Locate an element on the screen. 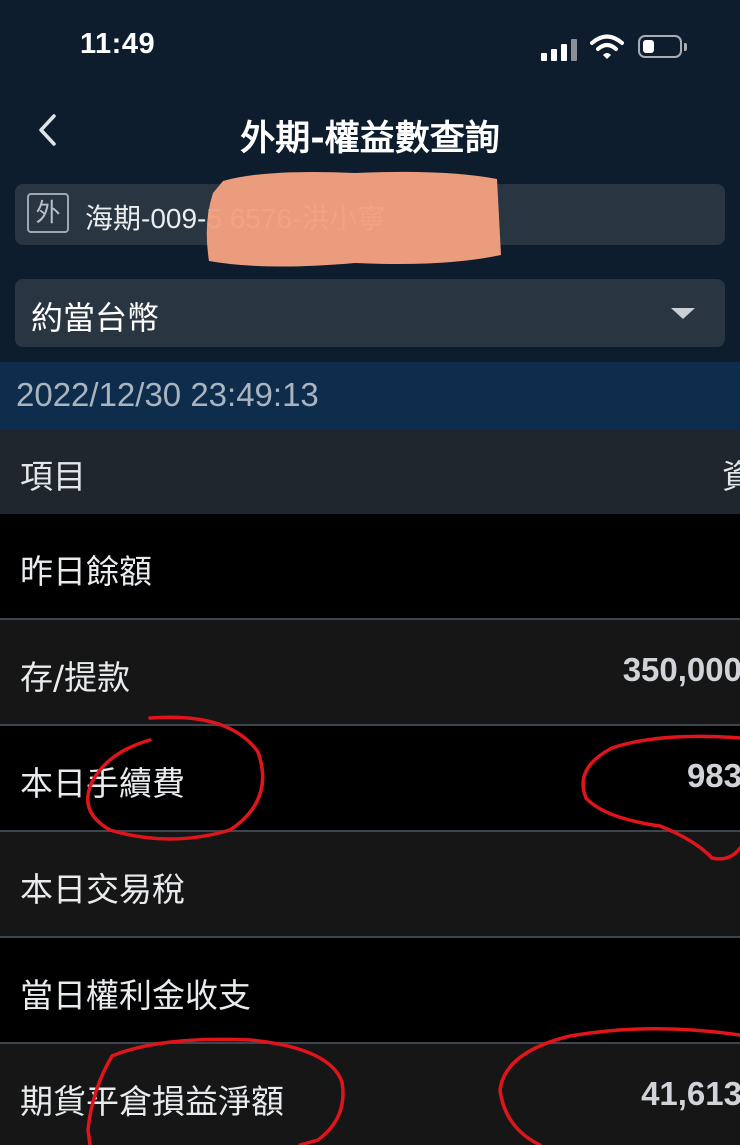 This screenshot has width=740, height=1145. row-value: 350,000 is located at coordinates (681, 669).